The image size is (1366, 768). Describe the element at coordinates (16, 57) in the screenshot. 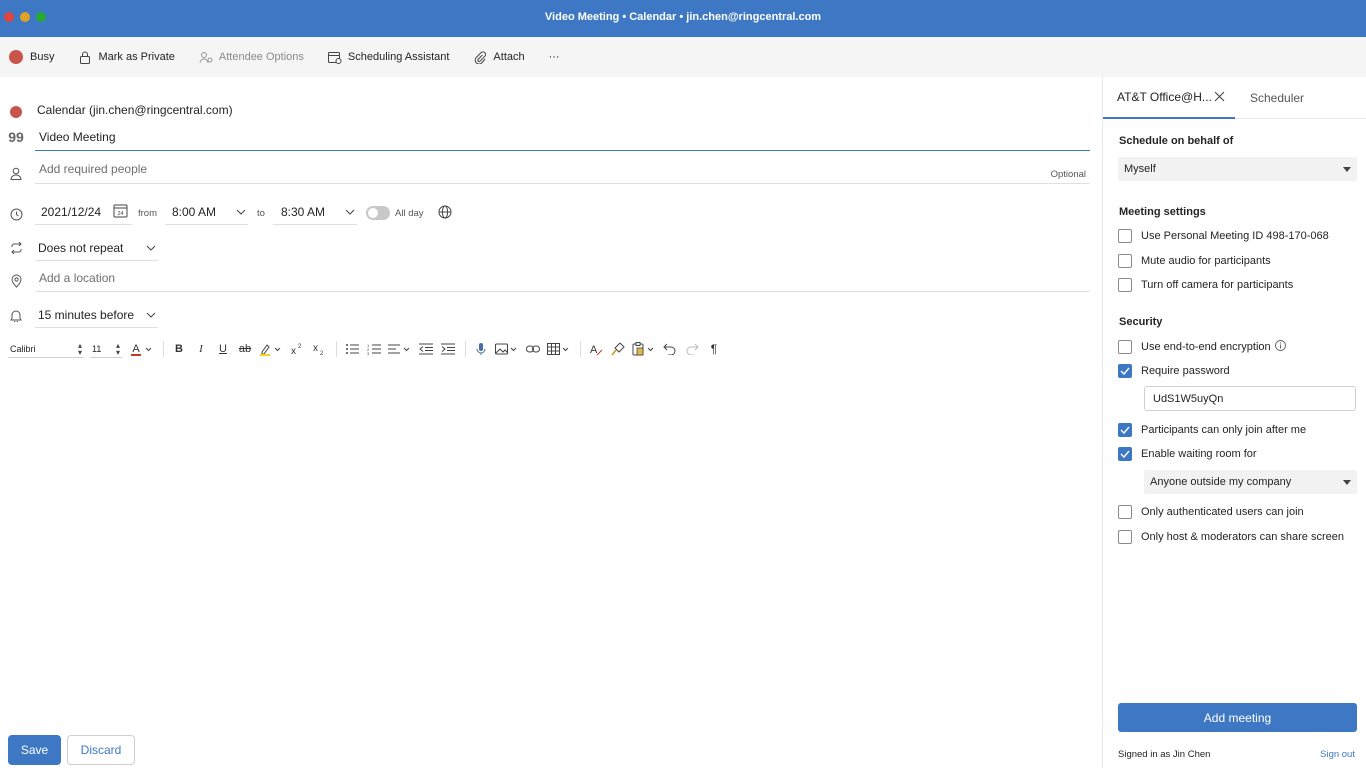

I see `busy-status-icon` at that location.